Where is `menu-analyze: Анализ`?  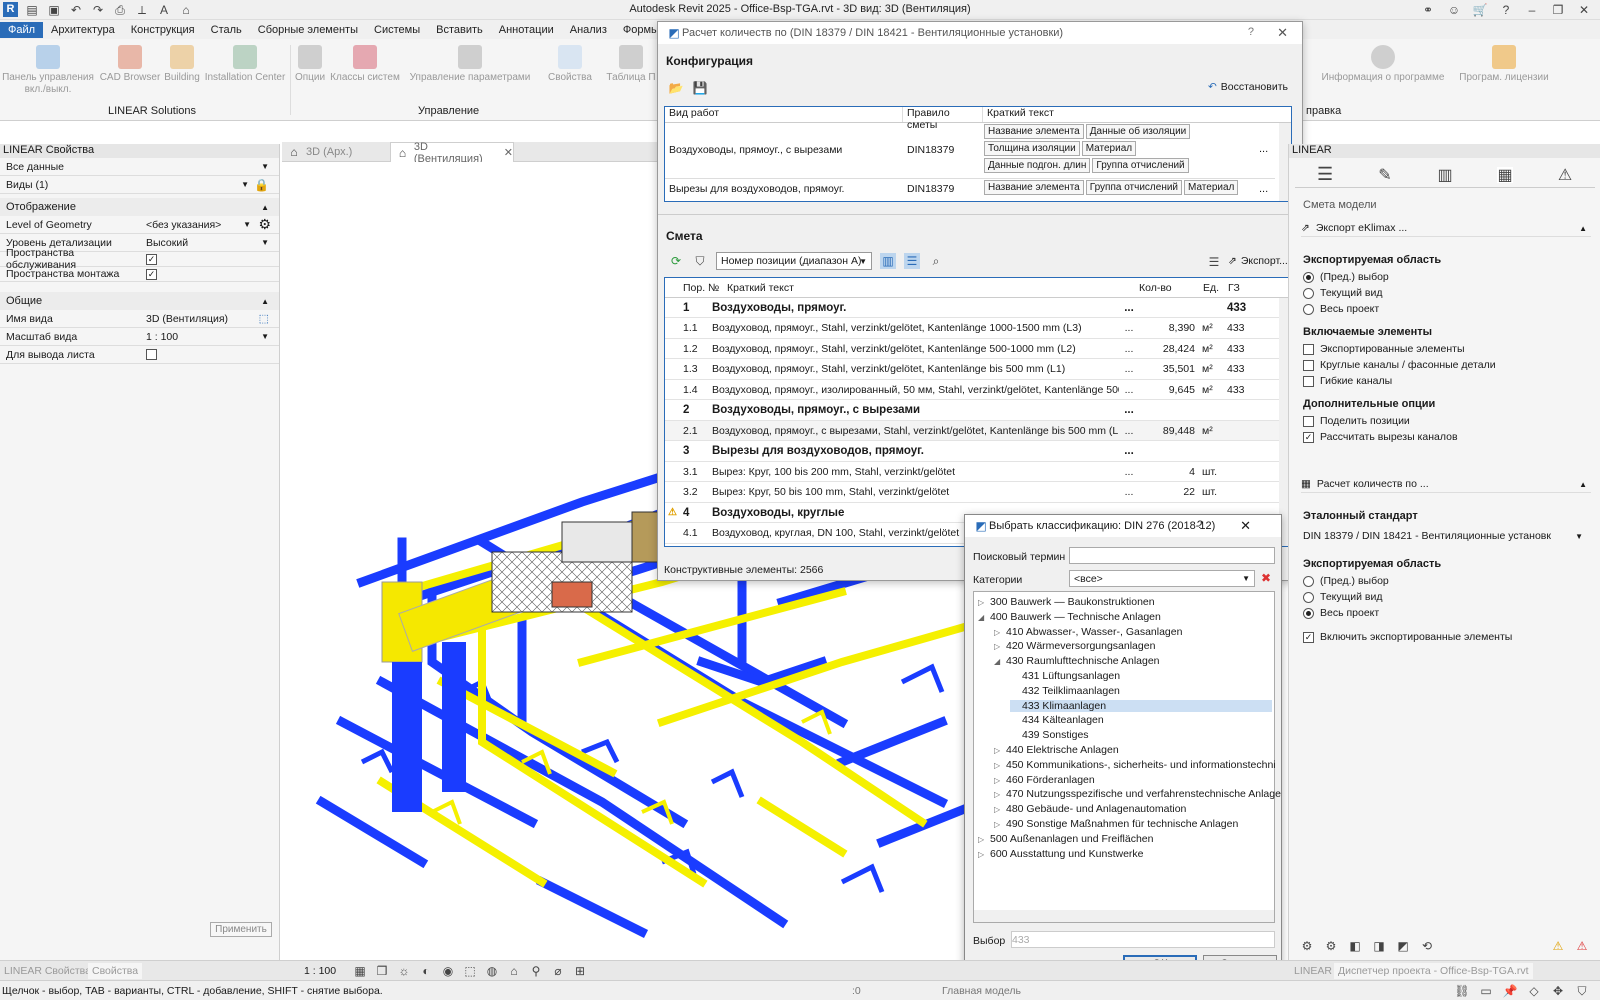
menu-analyze: Анализ is located at coordinates (588, 30).